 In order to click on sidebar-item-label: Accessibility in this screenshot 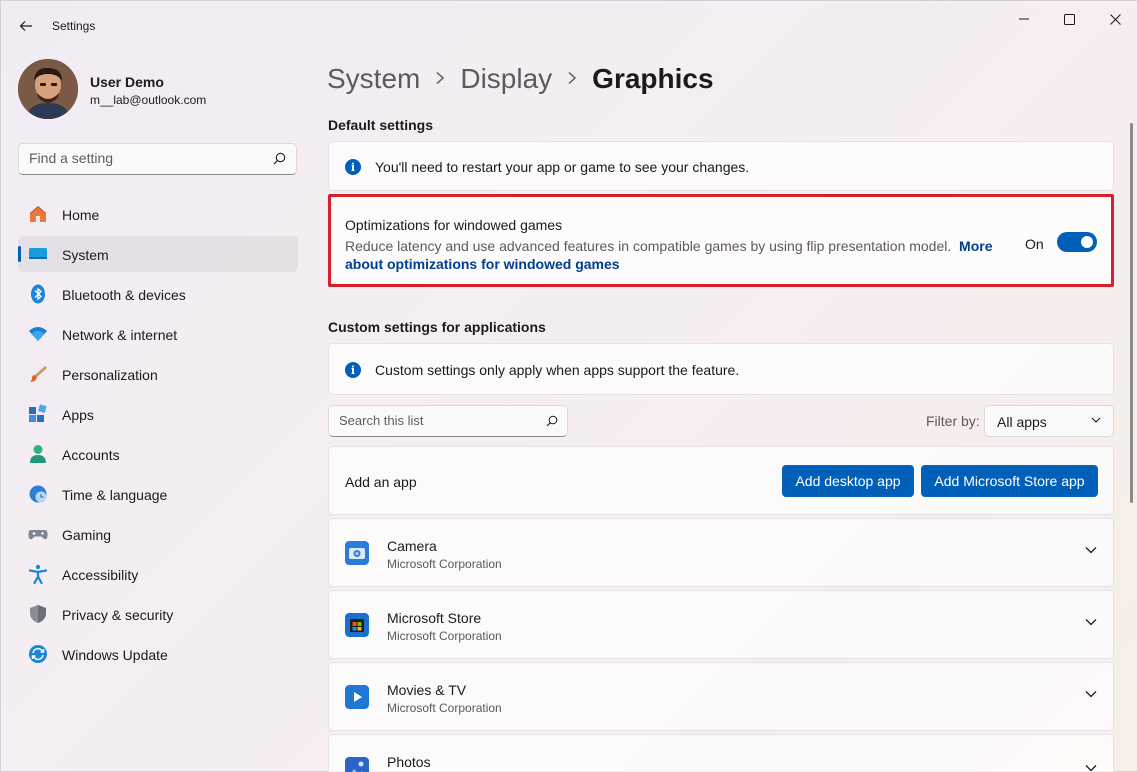, I will do `click(100, 575)`.